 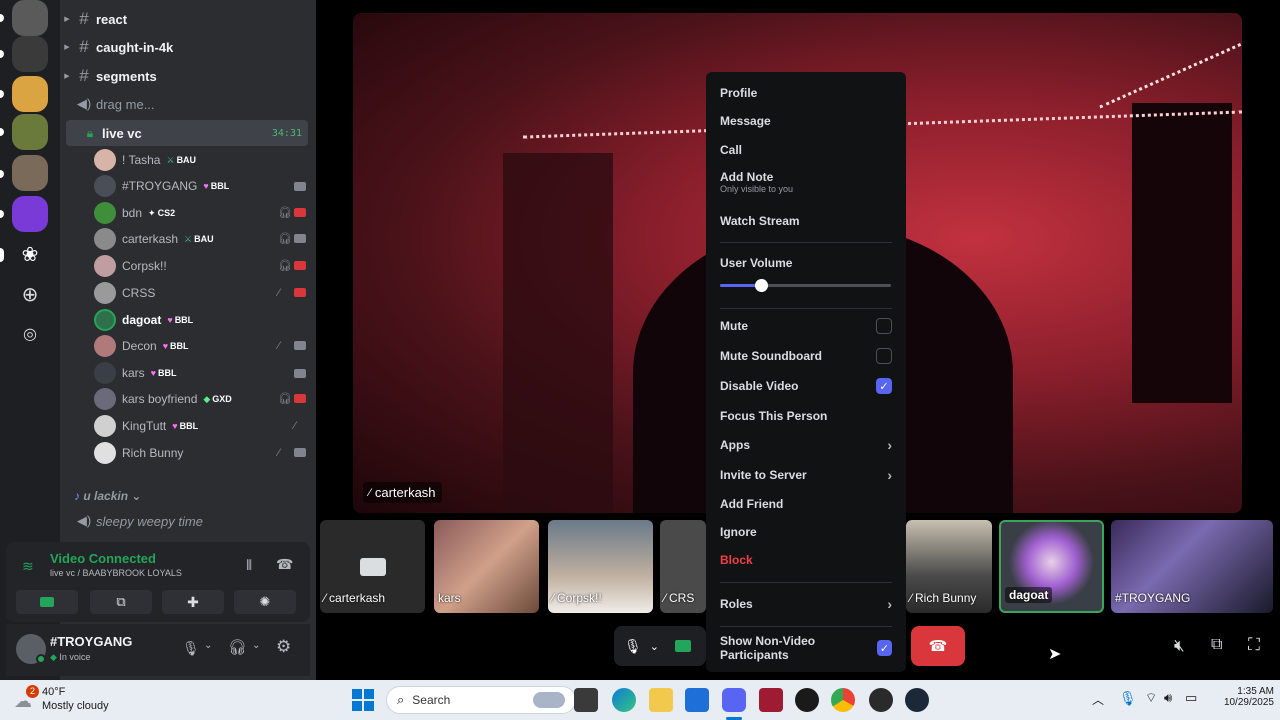 What do you see at coordinates (1244, 697) in the screenshot?
I see `clock: 1:35 AM 10/29/2025` at bounding box center [1244, 697].